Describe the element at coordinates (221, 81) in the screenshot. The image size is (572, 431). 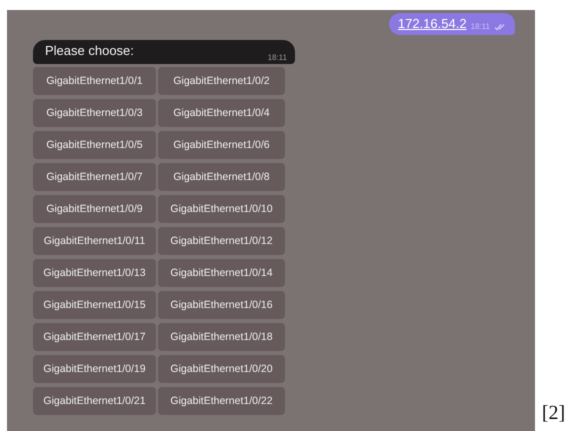
I see `keyboard-button: GigabitEthernet1/0/2` at that location.